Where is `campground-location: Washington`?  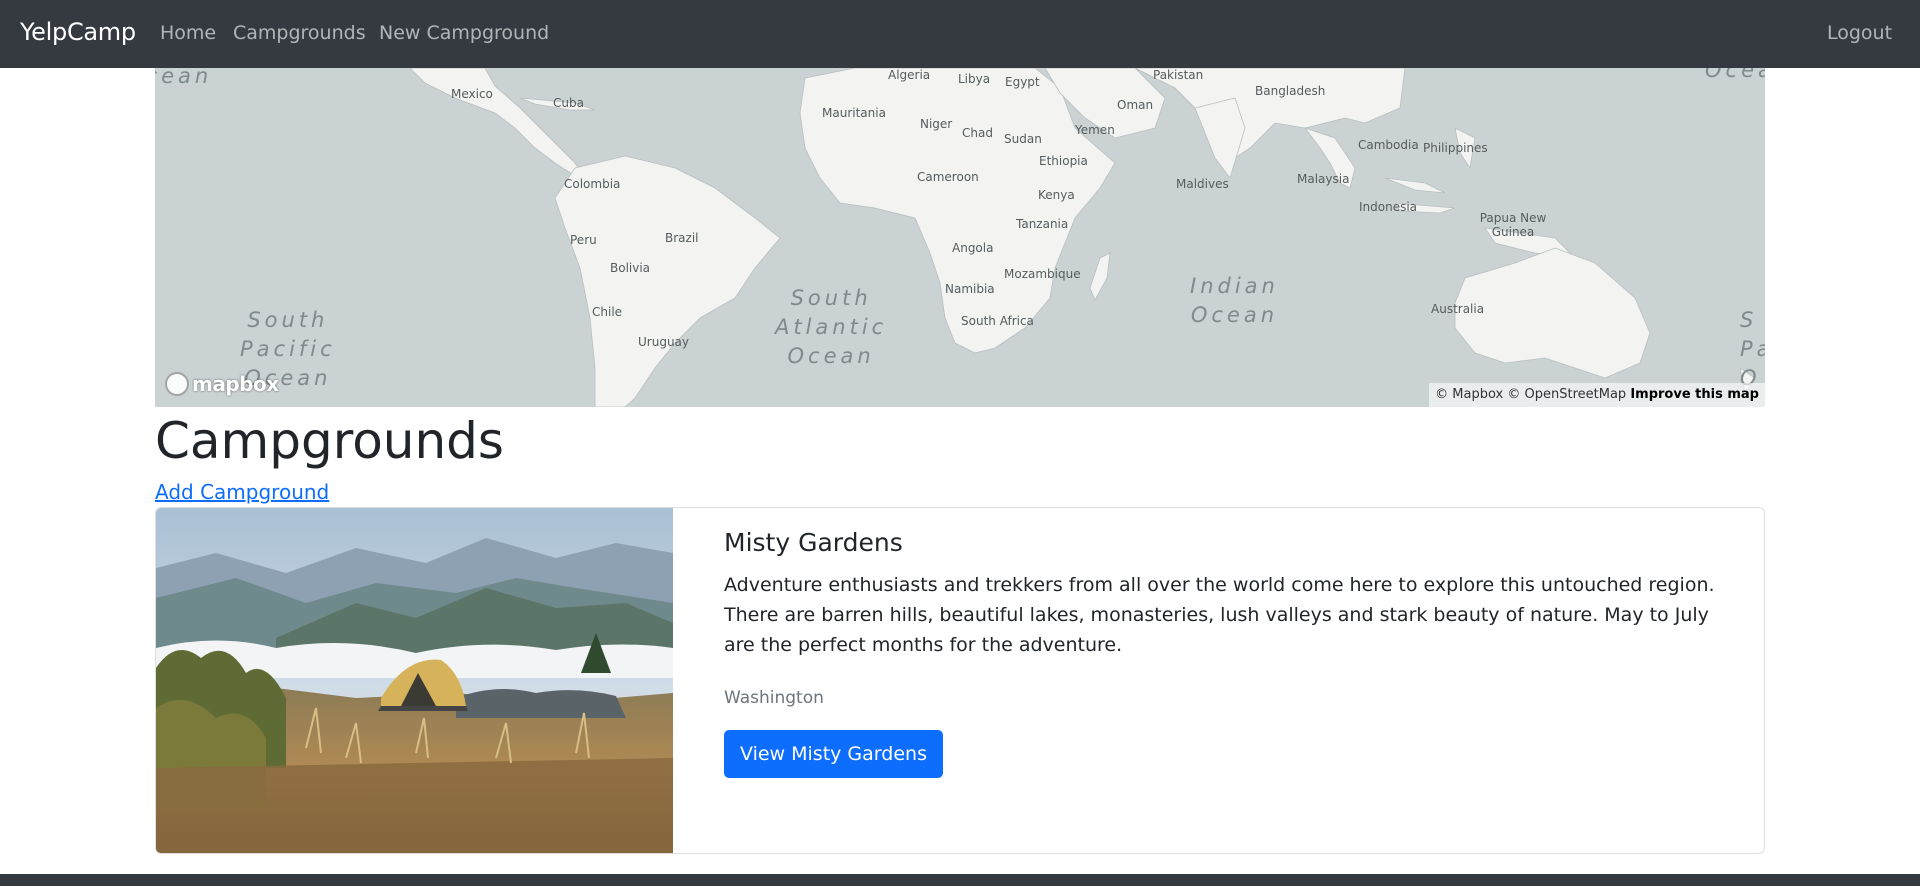
campground-location: Washington is located at coordinates (774, 698).